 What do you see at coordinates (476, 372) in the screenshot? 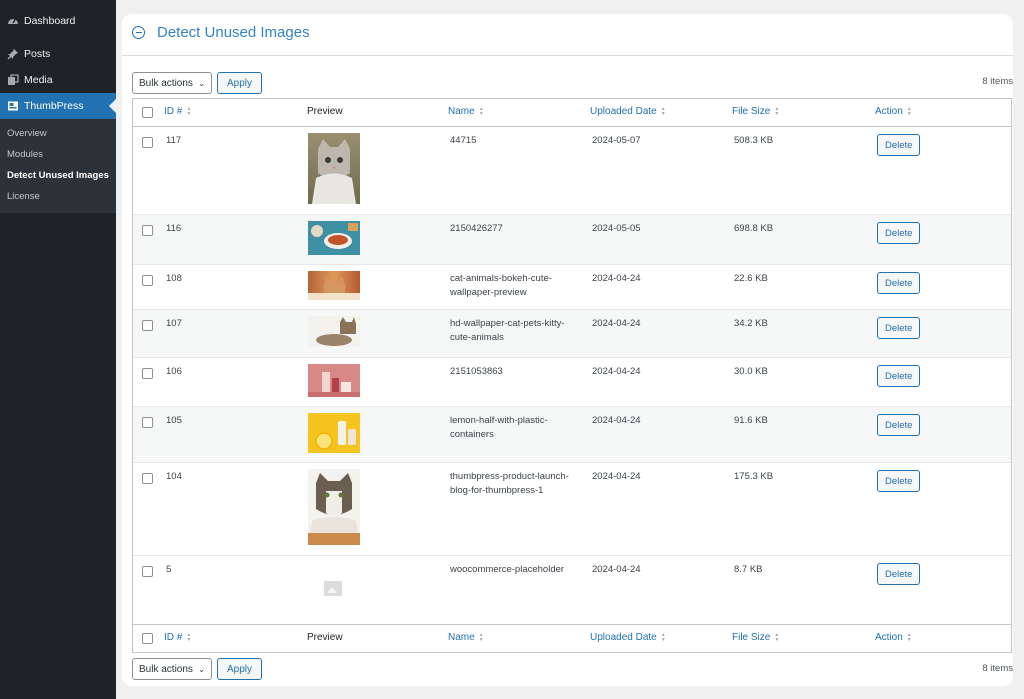
I see `row-name: 2151053863` at bounding box center [476, 372].